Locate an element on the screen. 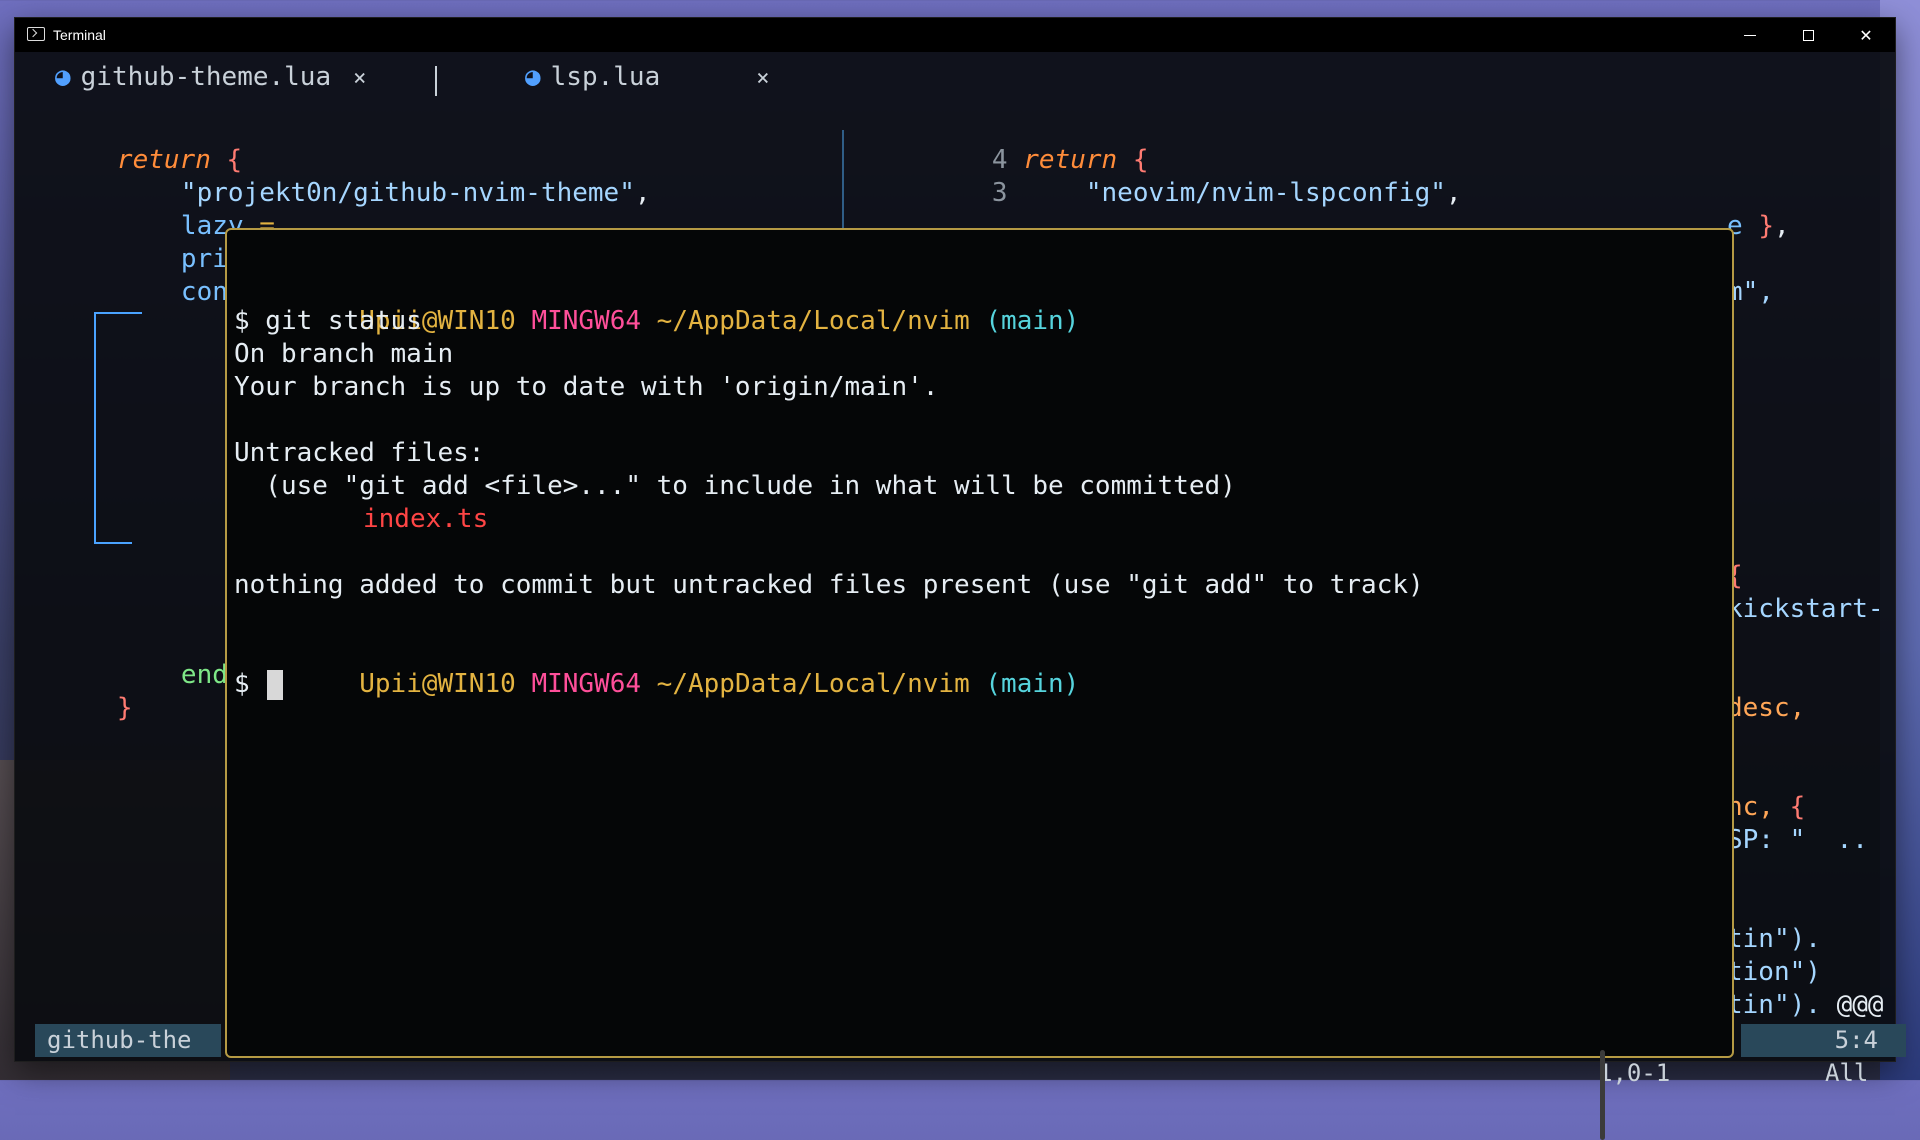  scroll-indicator: All is located at coordinates (1847, 1073).